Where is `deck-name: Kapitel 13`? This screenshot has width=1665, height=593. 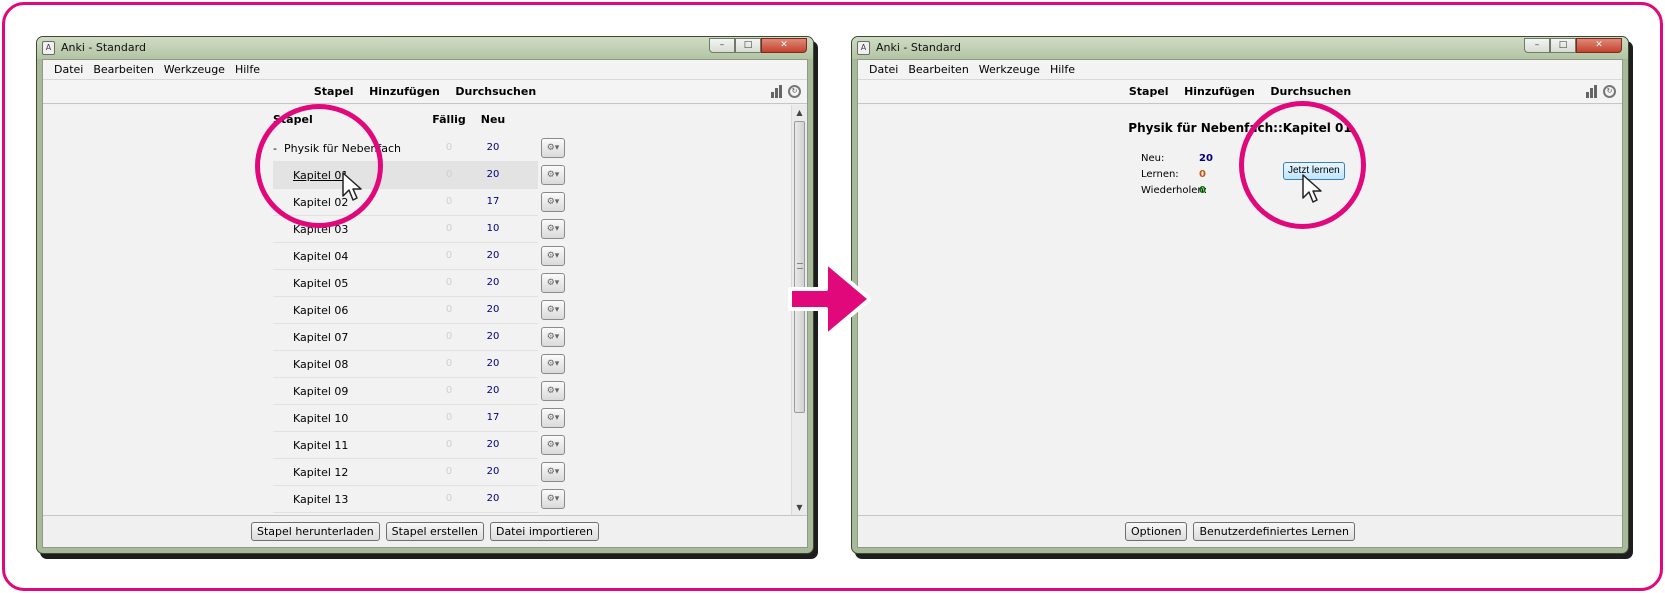
deck-name: Kapitel 13 is located at coordinates (320, 499).